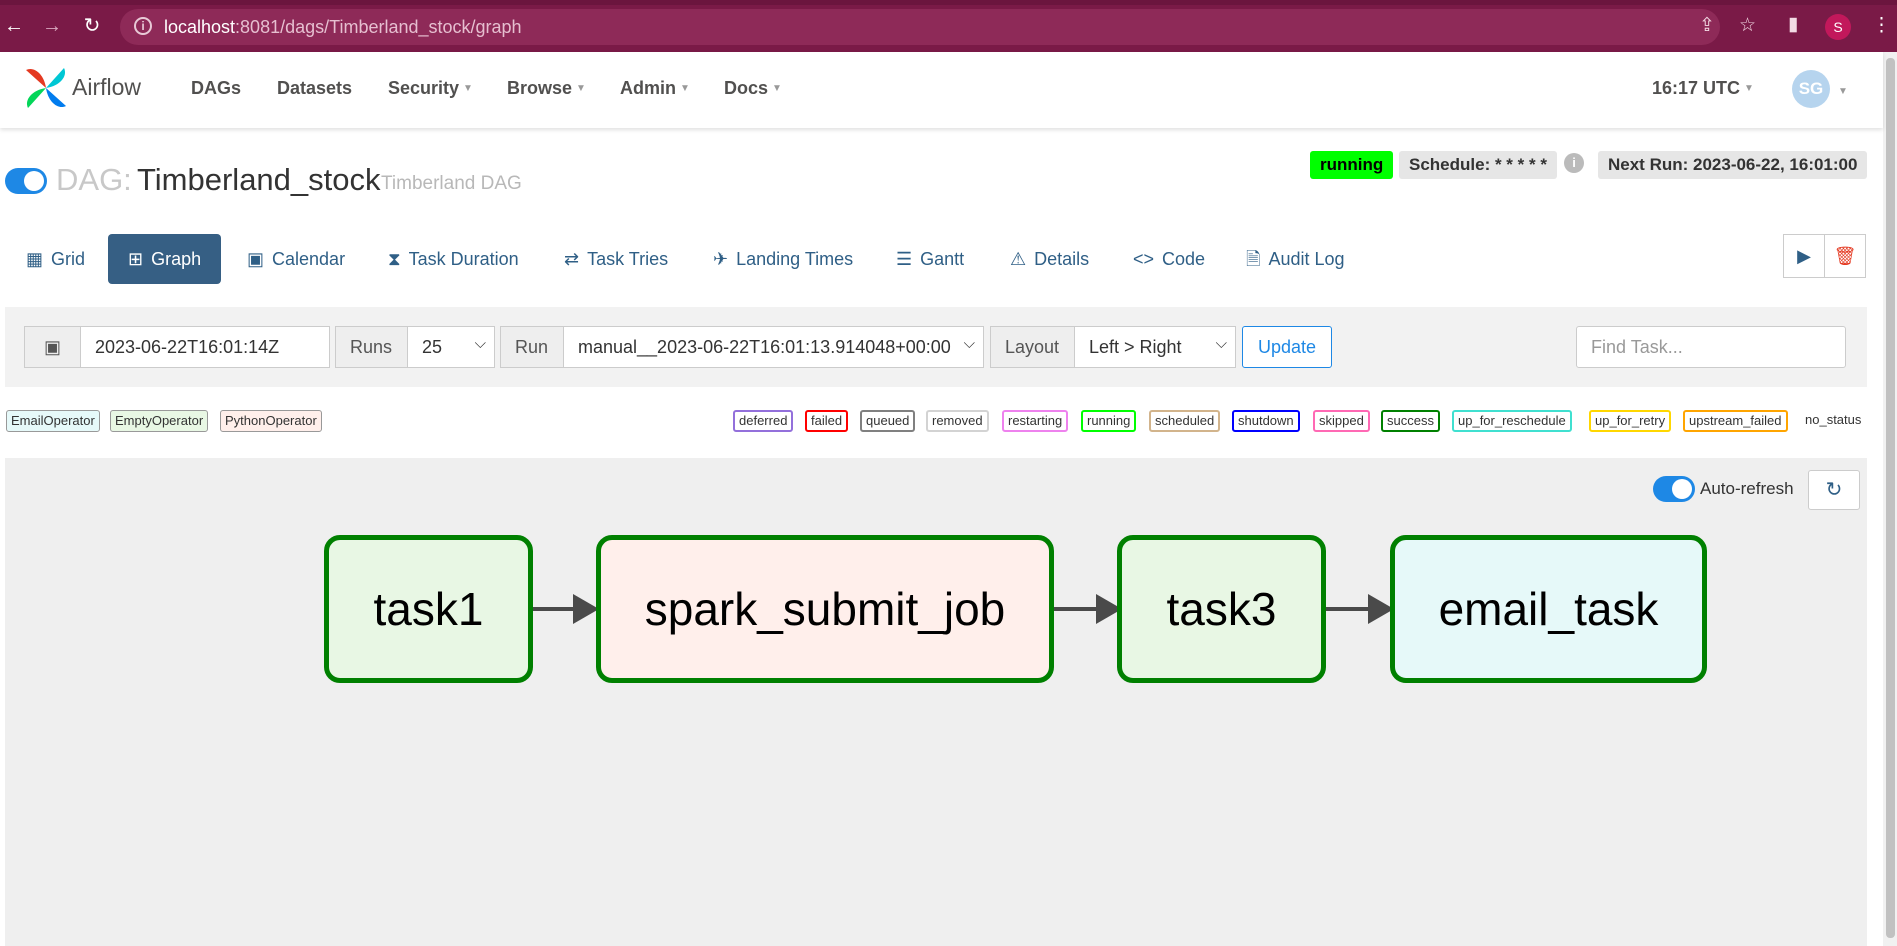  I want to click on task-node-task3: task3, so click(1221, 609).